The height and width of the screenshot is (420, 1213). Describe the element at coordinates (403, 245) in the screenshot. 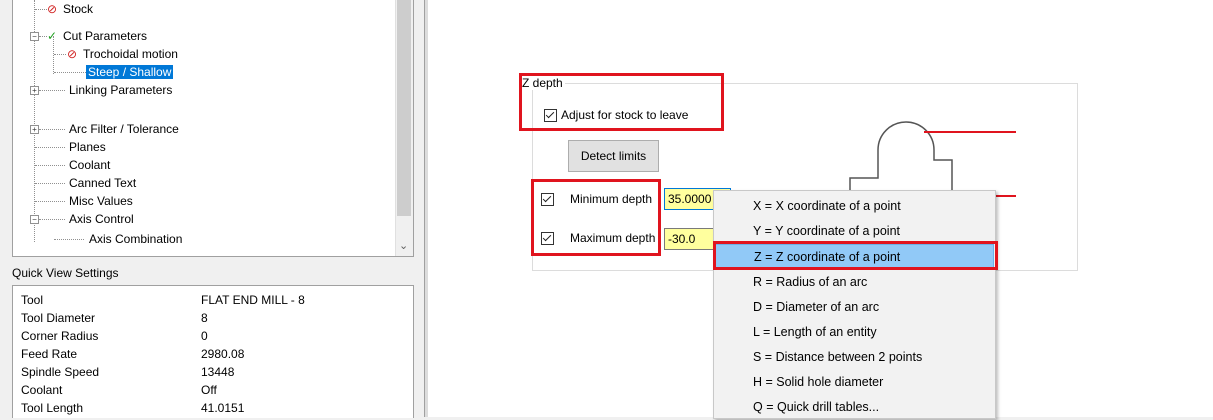

I see `chevron-down-icon: ⌄` at that location.